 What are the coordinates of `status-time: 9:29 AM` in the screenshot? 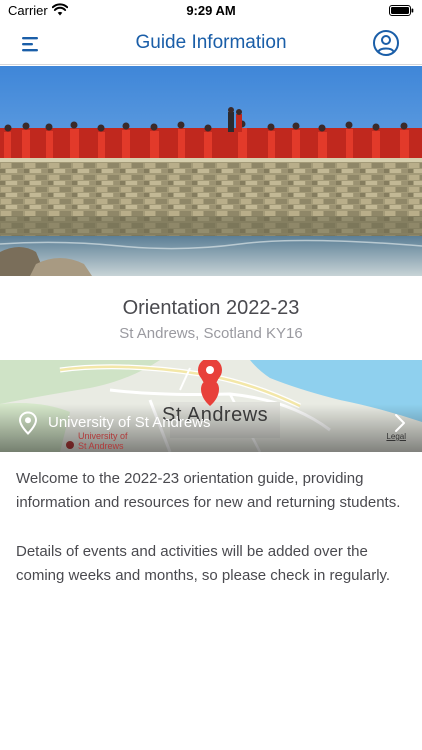 It's located at (211, 10).